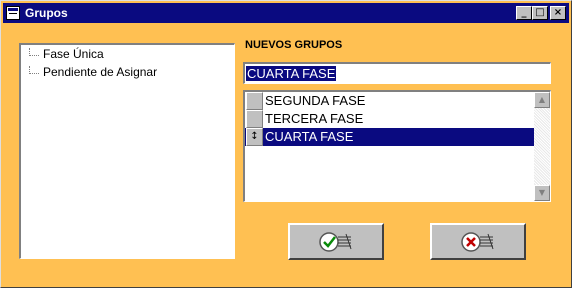  I want to click on new-groups-label: NUEVOS GRUPOS, so click(294, 45).